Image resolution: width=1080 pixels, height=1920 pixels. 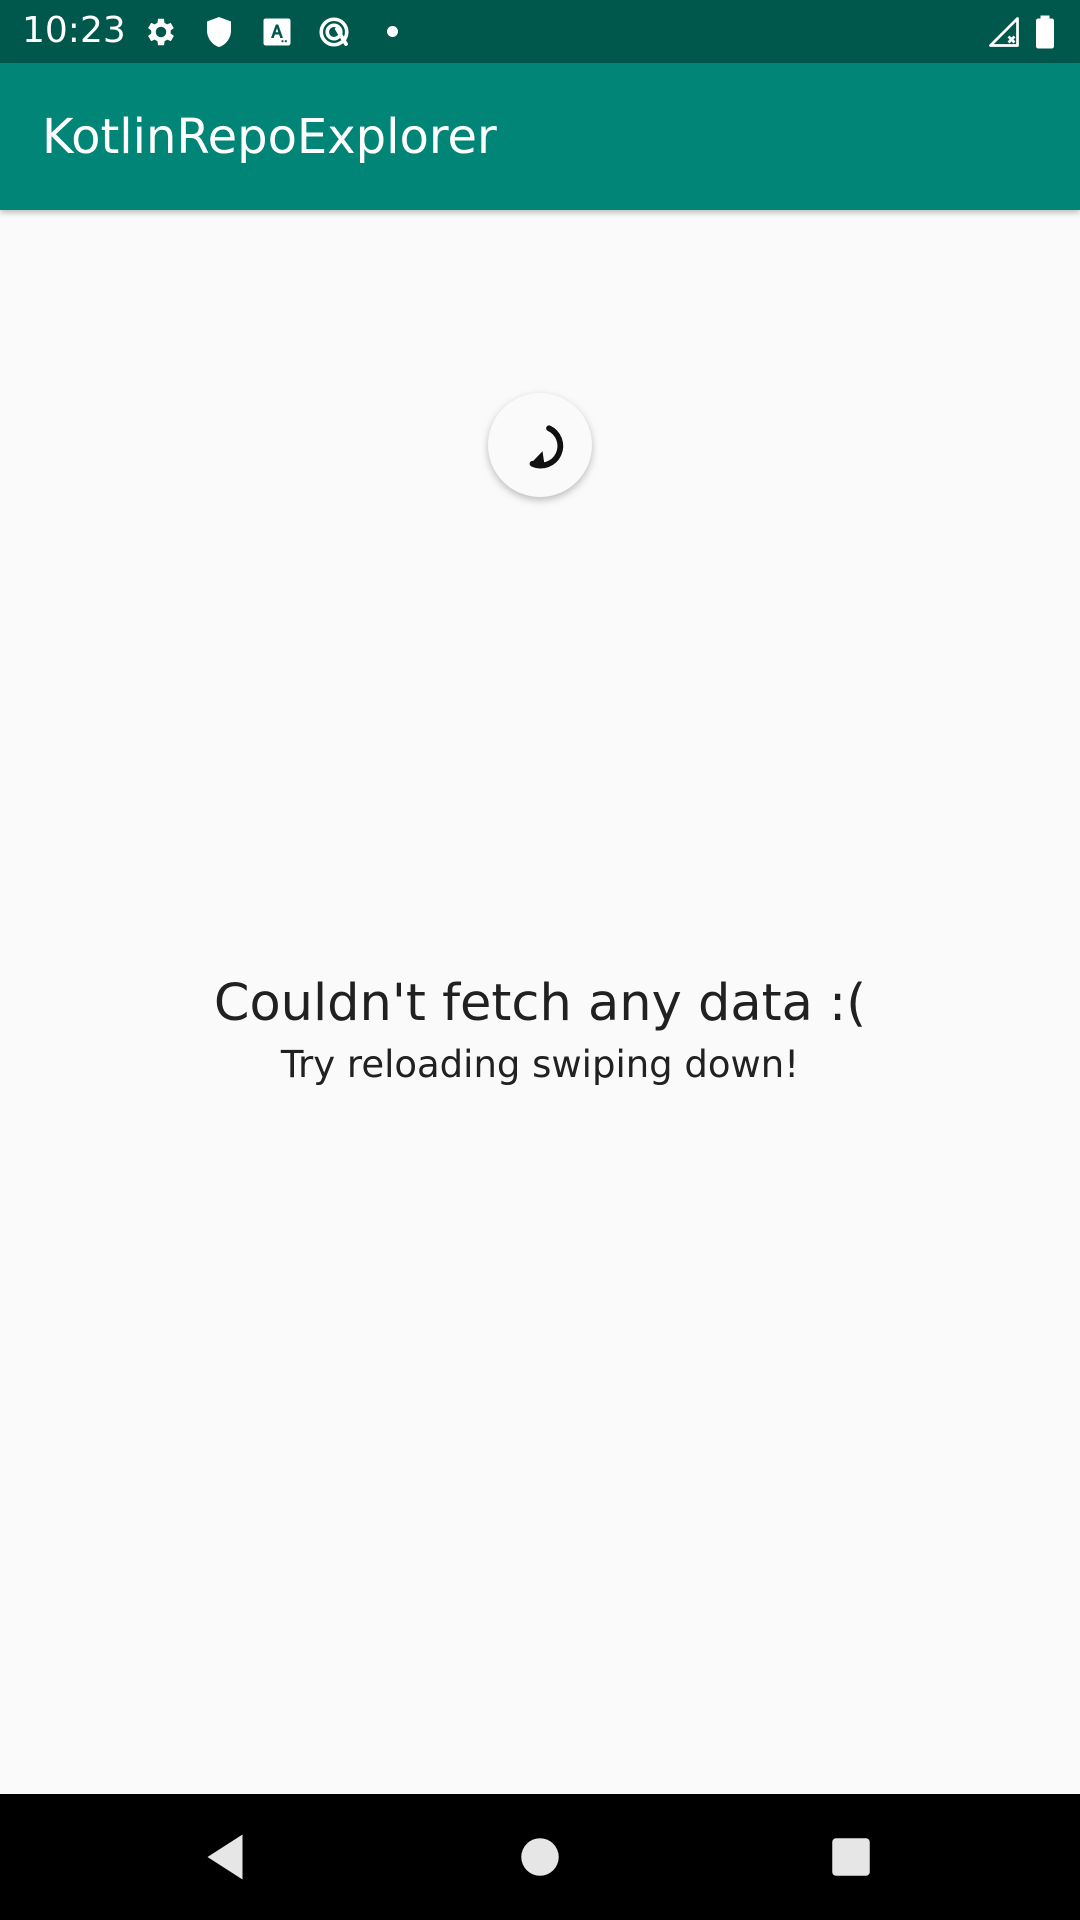 I want to click on refresh-indicator, so click(x=540, y=445).